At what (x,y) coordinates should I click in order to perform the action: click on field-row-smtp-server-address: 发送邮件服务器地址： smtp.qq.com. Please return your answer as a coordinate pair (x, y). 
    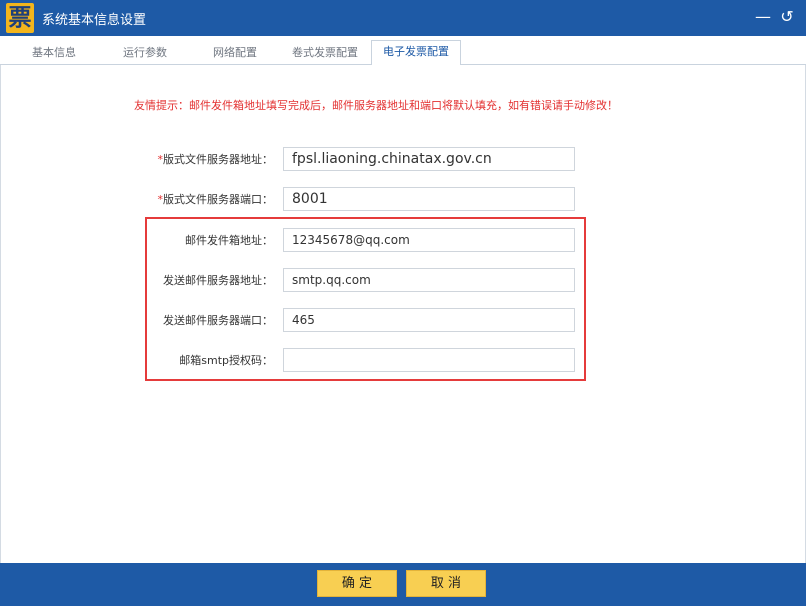
    Looking at the image, I should click on (403, 280).